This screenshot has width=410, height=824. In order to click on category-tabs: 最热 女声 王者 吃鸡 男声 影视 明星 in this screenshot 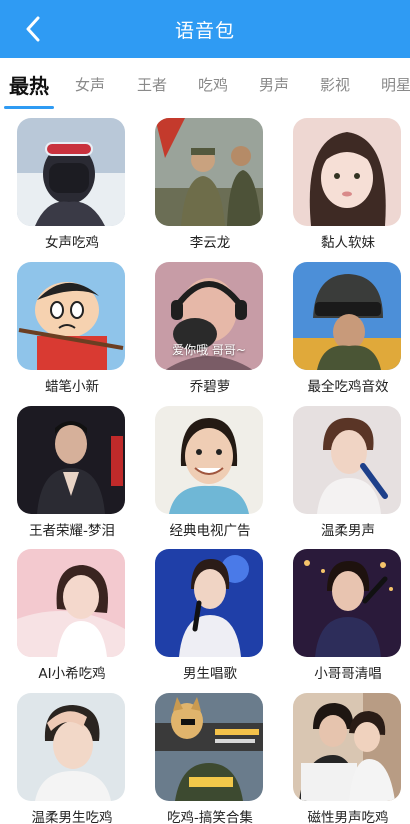, I will do `click(205, 84)`.